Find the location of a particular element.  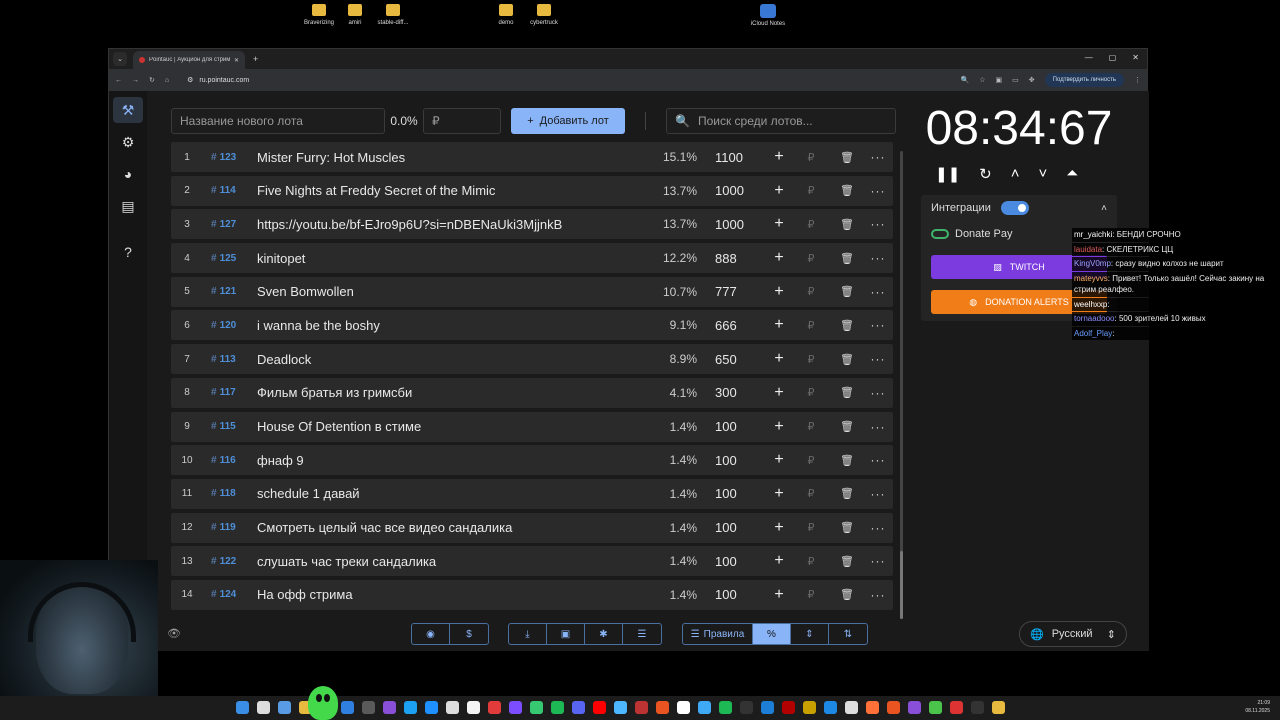

verify-identity-button: Подтвердить личность is located at coordinates (1084, 80).